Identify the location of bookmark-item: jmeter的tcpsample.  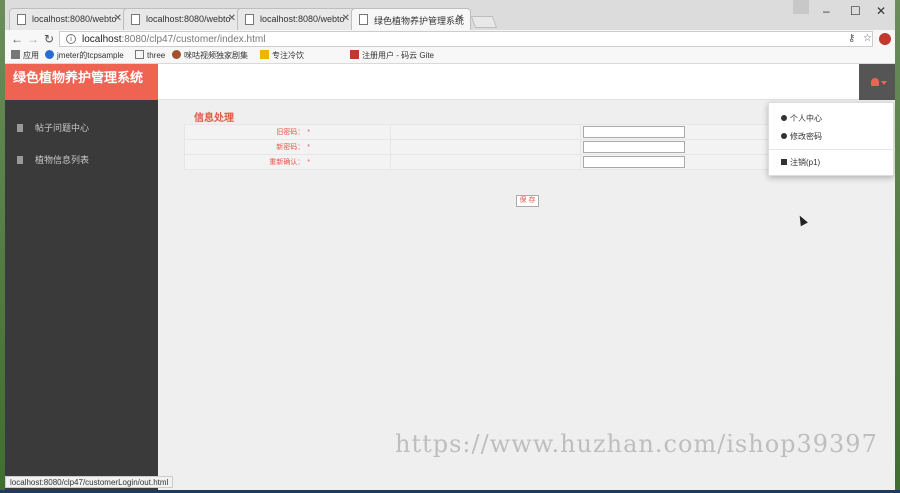
(84, 55).